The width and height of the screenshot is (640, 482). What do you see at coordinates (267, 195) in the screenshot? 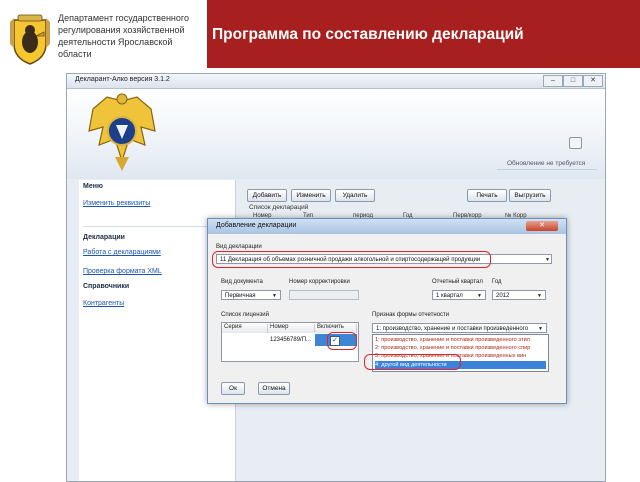
I see `add-button: Добавить` at bounding box center [267, 195].